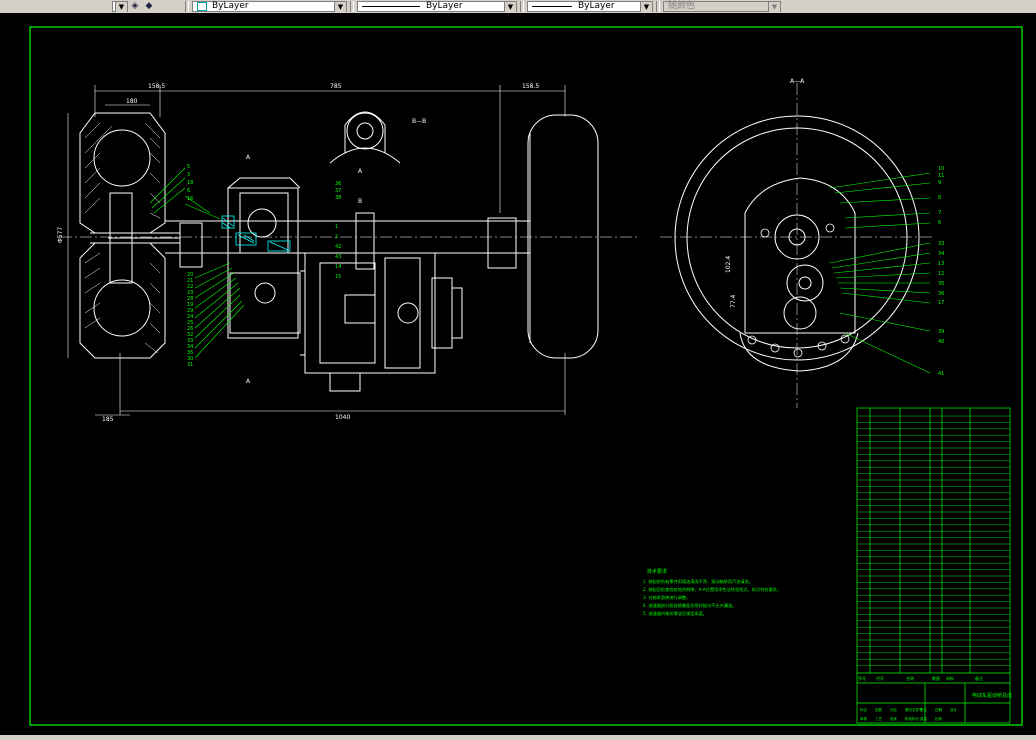 This screenshot has height=740, width=1036. What do you see at coordinates (338, 277) in the screenshot?
I see `part-balloon: 15` at bounding box center [338, 277].